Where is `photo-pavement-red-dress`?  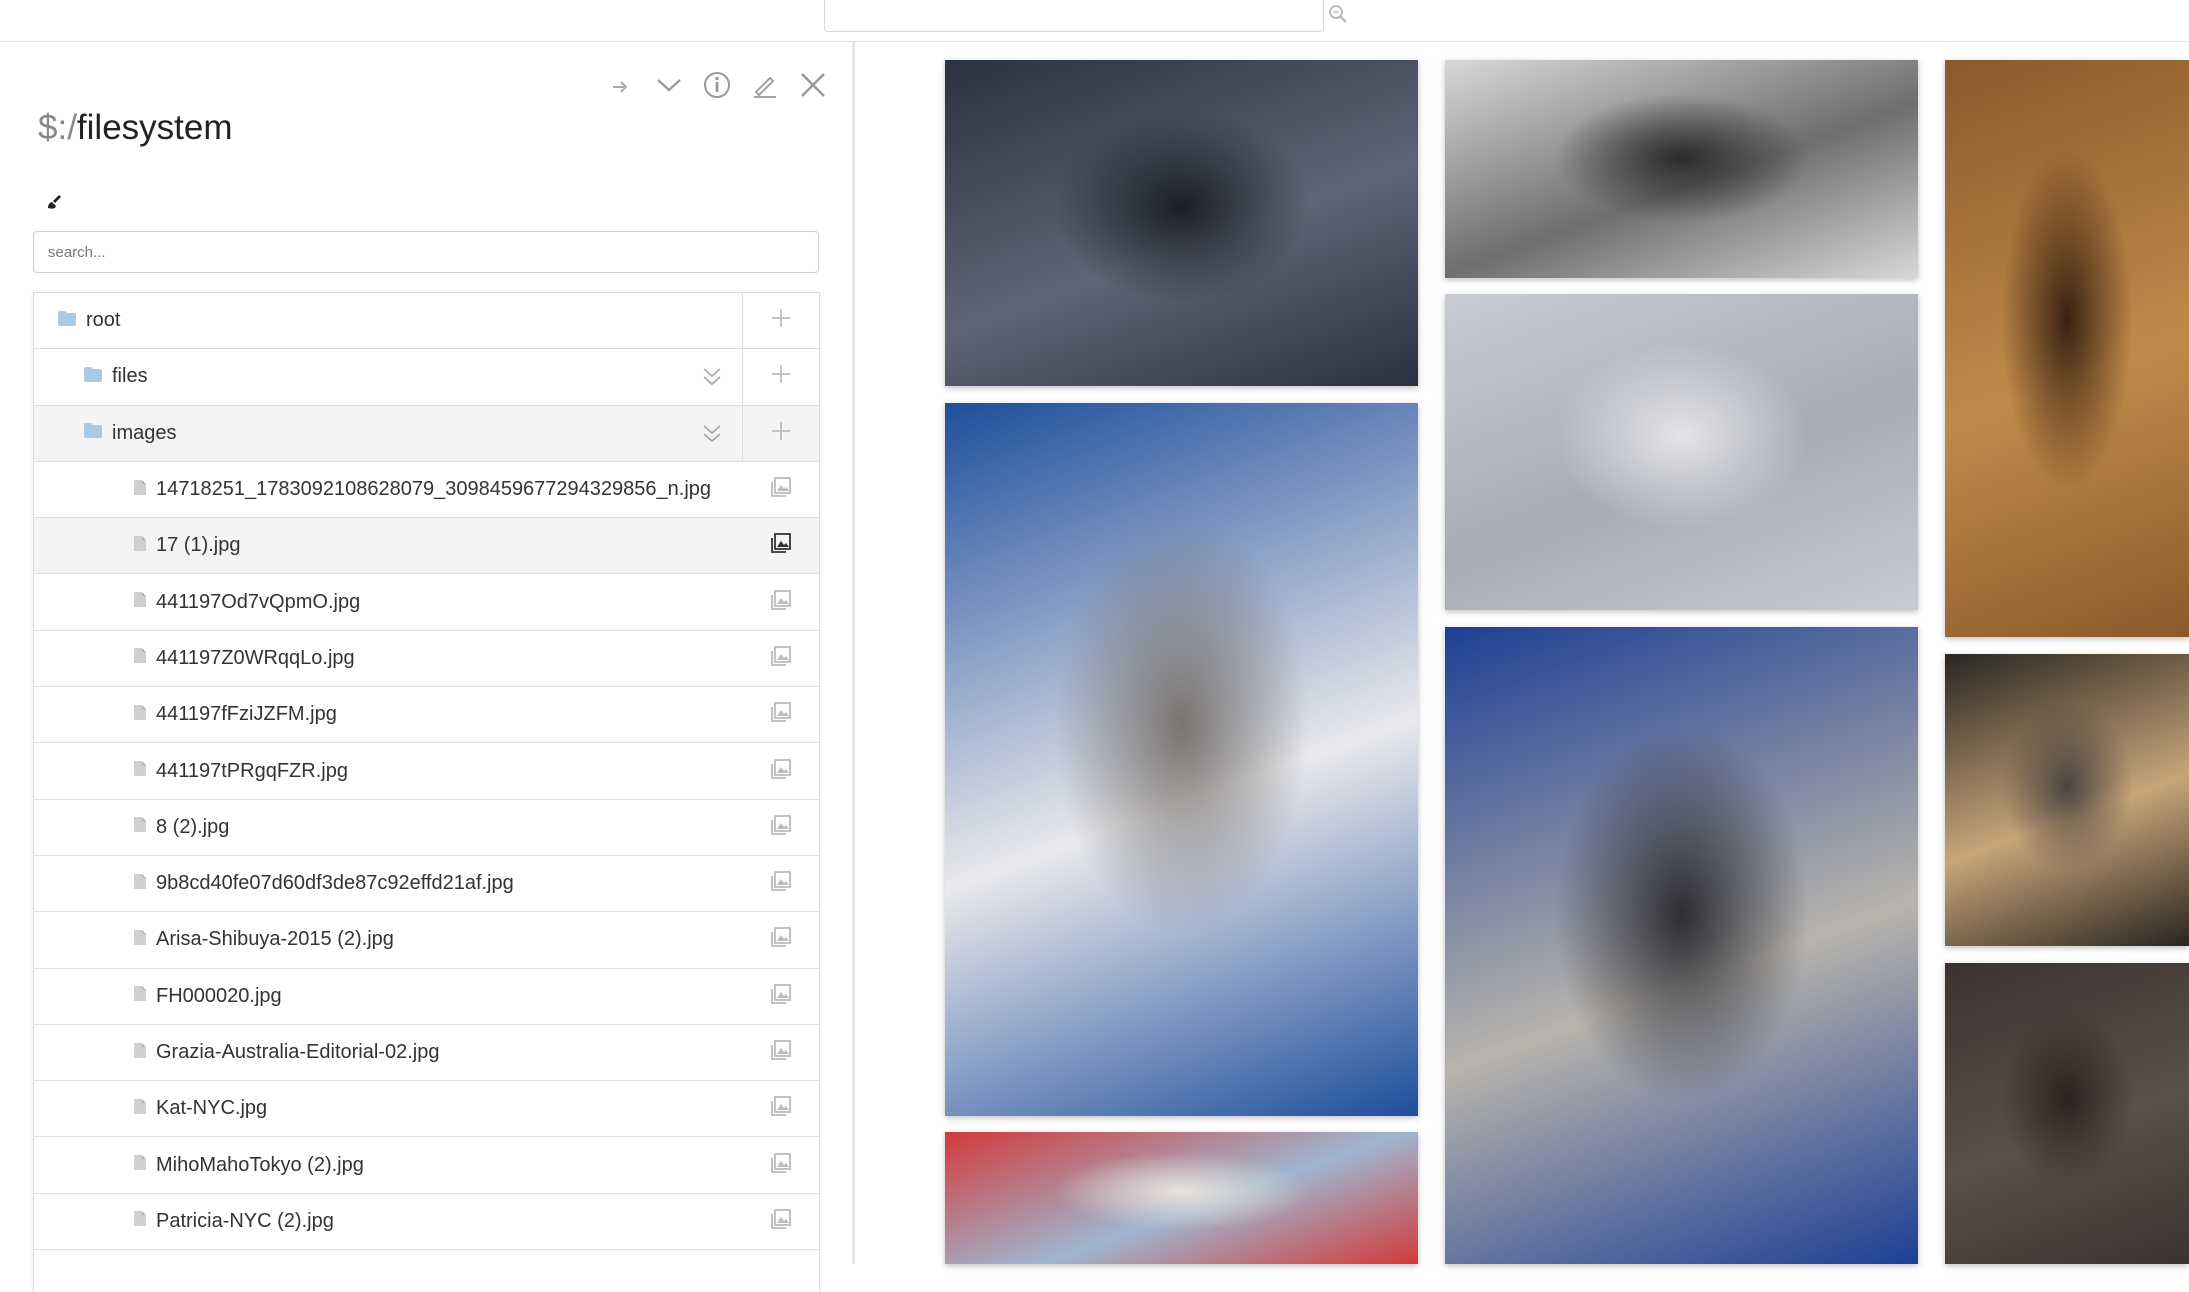
photo-pavement-red-dress is located at coordinates (1681, 452).